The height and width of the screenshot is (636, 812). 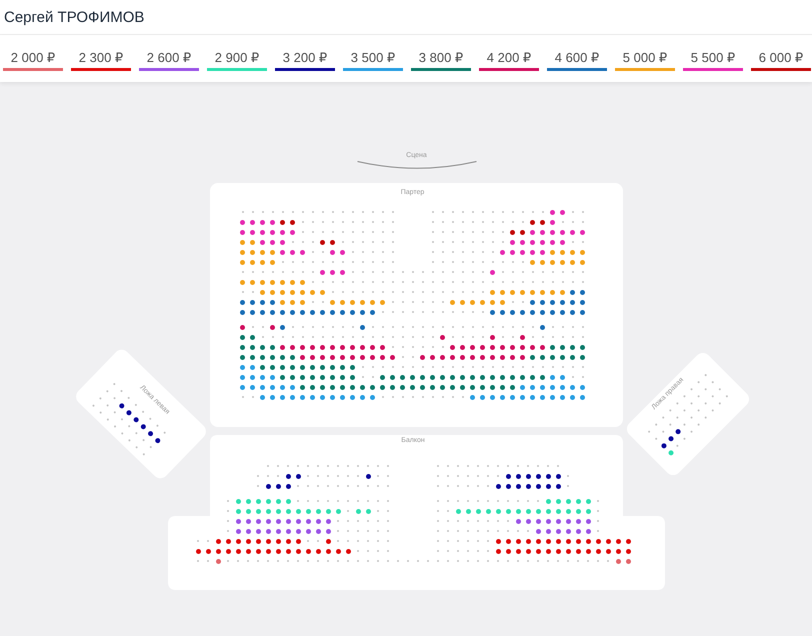 I want to click on price-filter: 5 500 ₽, so click(x=713, y=60).